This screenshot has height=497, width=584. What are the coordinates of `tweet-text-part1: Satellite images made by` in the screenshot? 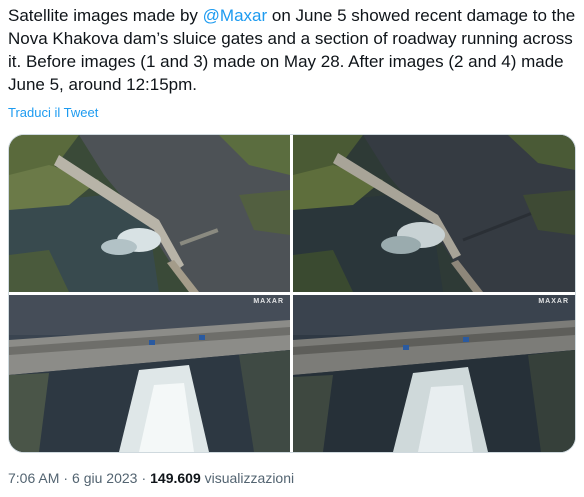 It's located at (105, 15).